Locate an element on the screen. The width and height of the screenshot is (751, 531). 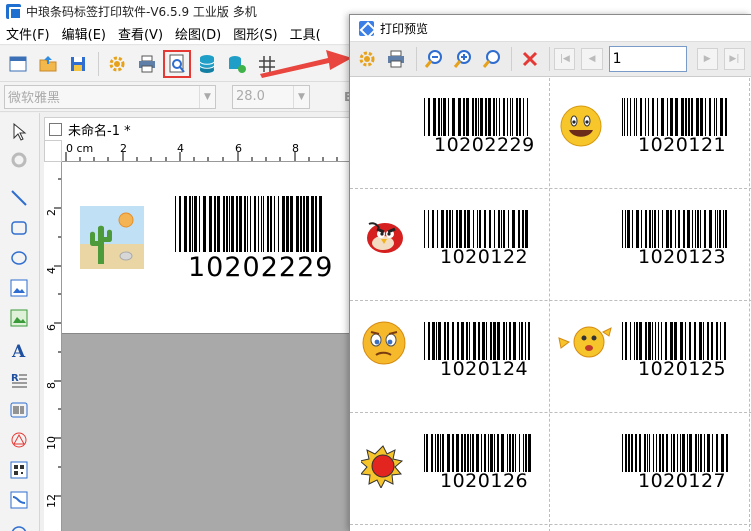
font-family-select: 微软雅黑 ▼ is located at coordinates (110, 96).